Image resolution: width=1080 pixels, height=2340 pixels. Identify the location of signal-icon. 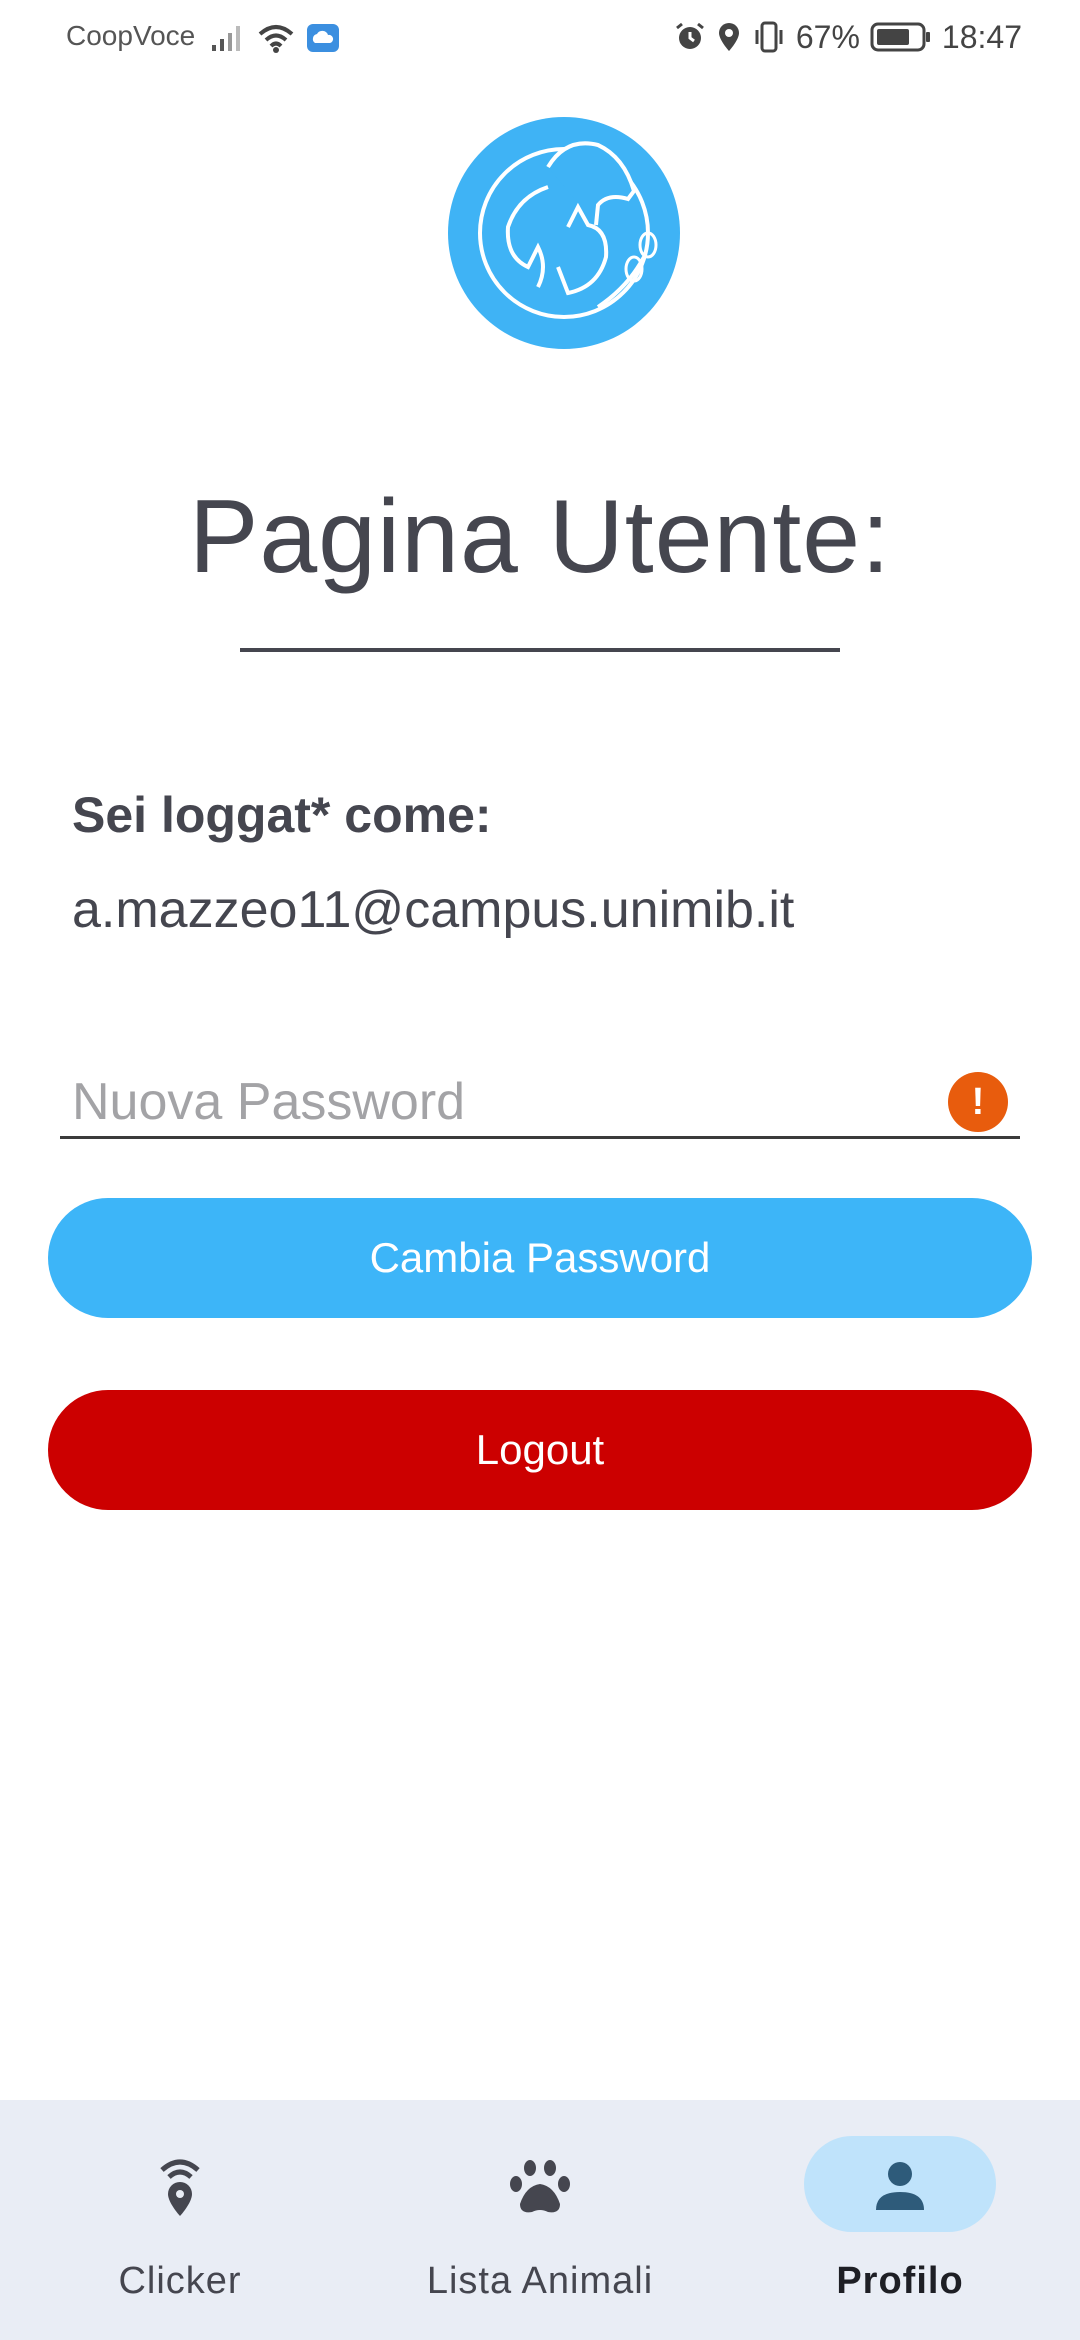
(226, 38).